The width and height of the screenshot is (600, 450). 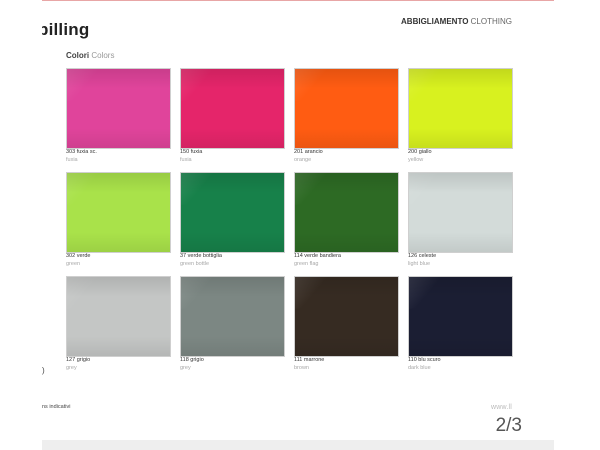 What do you see at coordinates (308, 152) in the screenshot?
I see `swatch-code: 201 arancio` at bounding box center [308, 152].